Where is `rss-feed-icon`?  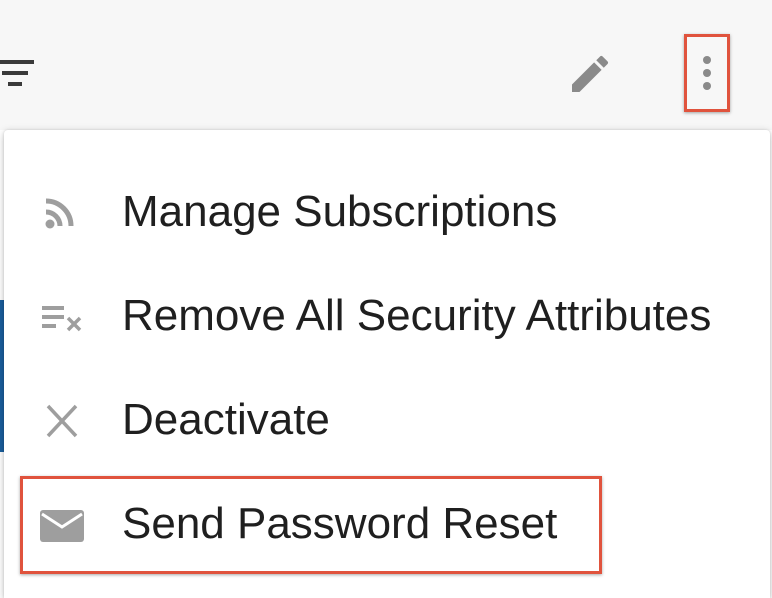
rss-feed-icon is located at coordinates (59, 213).